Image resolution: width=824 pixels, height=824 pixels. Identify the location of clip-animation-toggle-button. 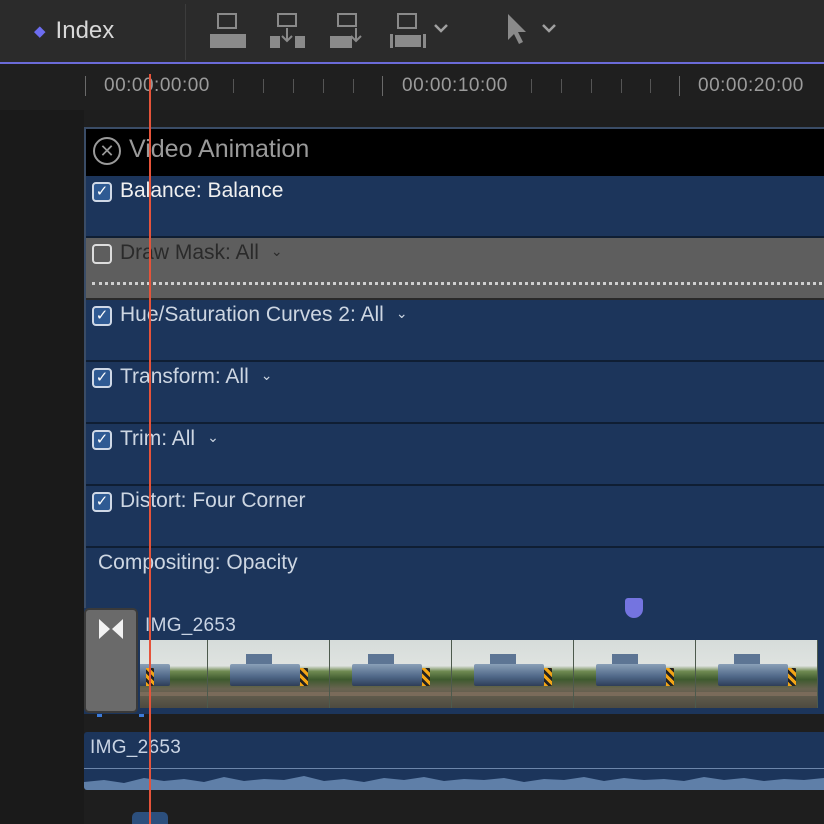
(111, 660).